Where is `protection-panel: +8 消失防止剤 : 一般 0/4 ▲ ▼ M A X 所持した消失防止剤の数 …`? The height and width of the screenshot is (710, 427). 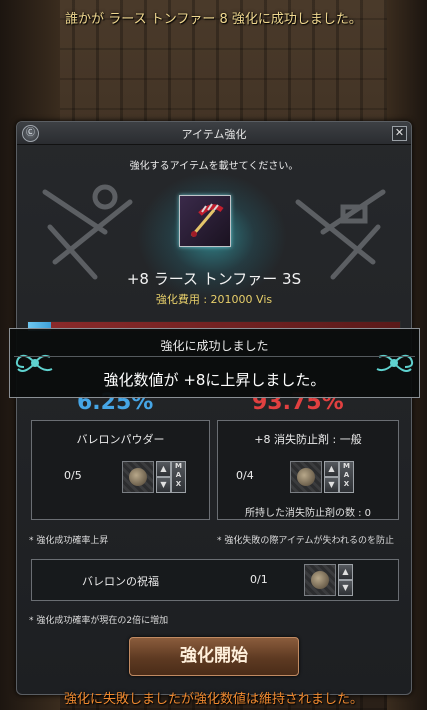
protection-panel: +8 消失防止剤 : 一般 0/4 ▲ ▼ M A X 所持した消失防止剤の数 … is located at coordinates (308, 470).